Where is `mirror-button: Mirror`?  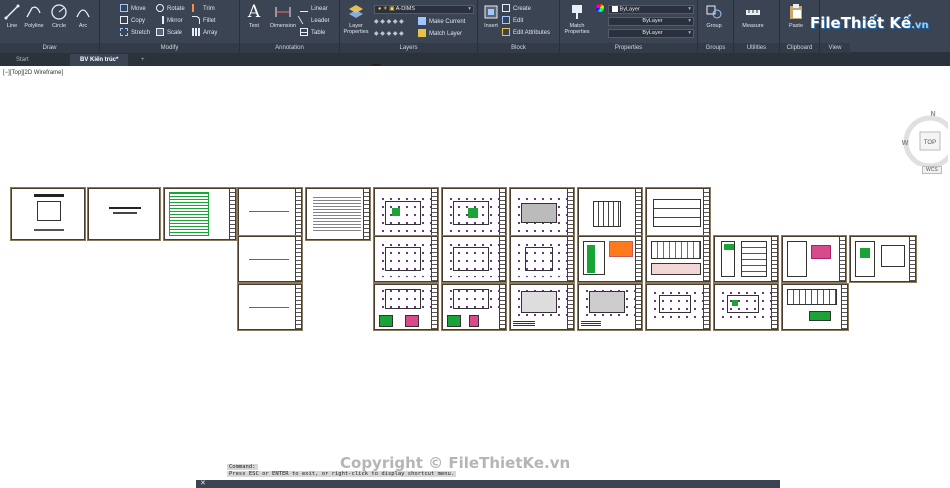 mirror-button: Mirror is located at coordinates (169, 21).